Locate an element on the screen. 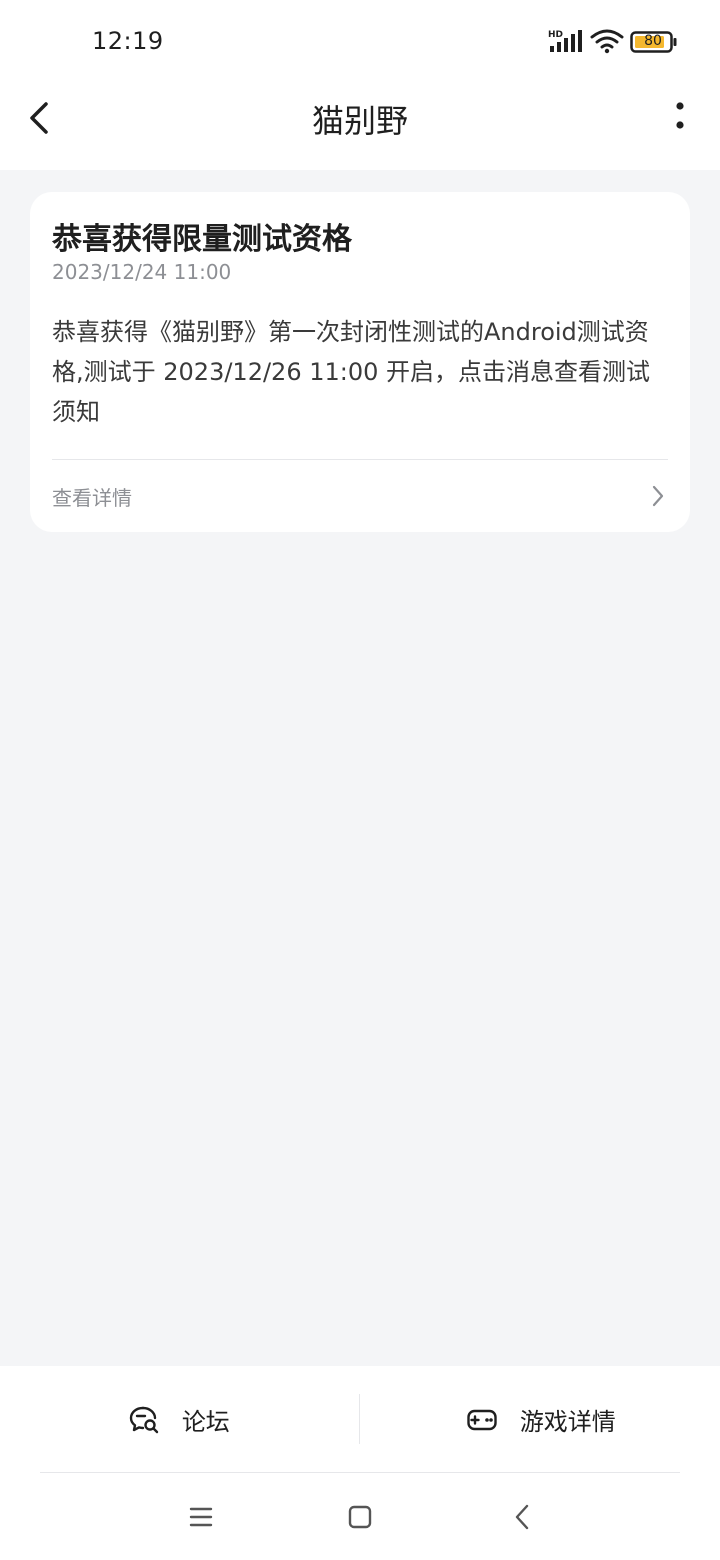 The image size is (720, 1560). game-details-button-content: 游戏详情 is located at coordinates (541, 1419).